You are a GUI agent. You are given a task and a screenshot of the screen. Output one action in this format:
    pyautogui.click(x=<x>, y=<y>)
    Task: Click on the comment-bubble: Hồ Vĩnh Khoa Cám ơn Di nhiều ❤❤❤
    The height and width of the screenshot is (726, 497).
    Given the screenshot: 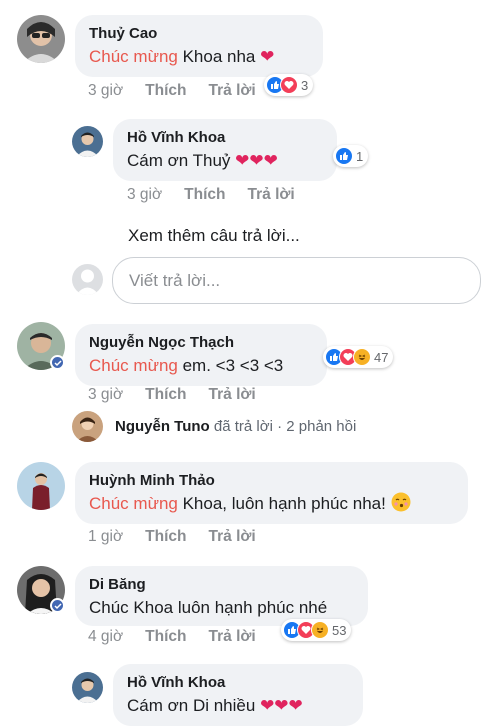 What is the action you would take?
    pyautogui.click(x=238, y=695)
    